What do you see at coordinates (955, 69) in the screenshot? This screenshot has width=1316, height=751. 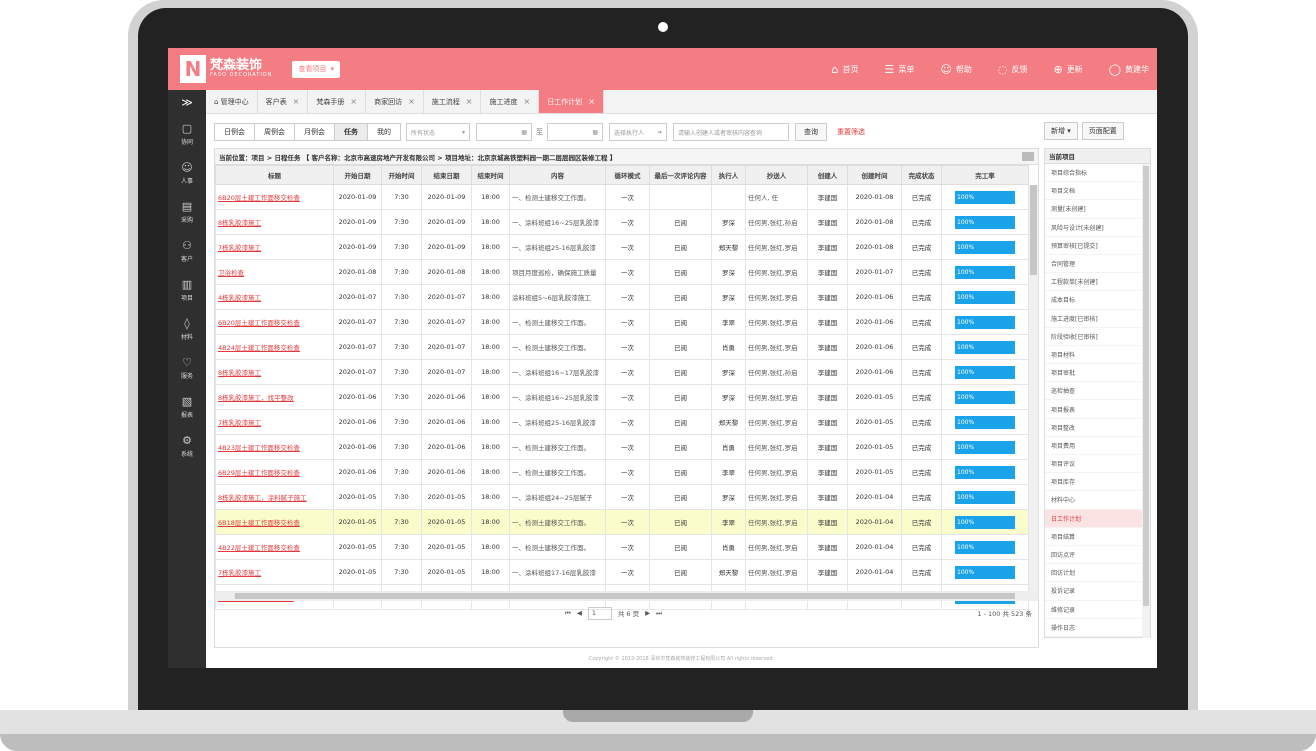 I see `topnav-item: ☺ 帮助` at bounding box center [955, 69].